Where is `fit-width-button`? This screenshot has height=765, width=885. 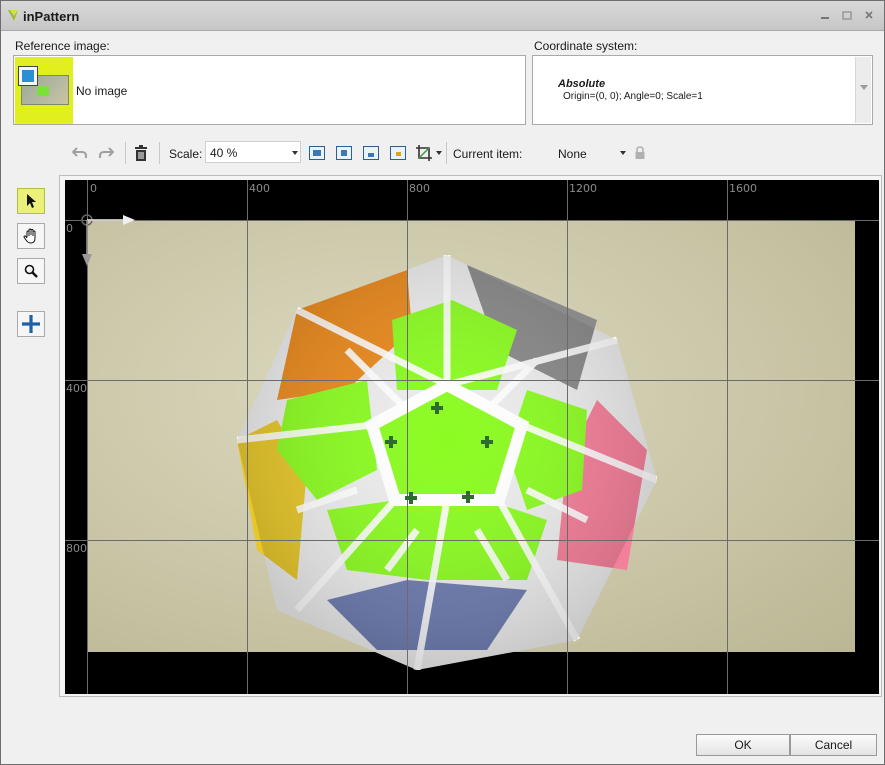
fit-width-button is located at coordinates (371, 153).